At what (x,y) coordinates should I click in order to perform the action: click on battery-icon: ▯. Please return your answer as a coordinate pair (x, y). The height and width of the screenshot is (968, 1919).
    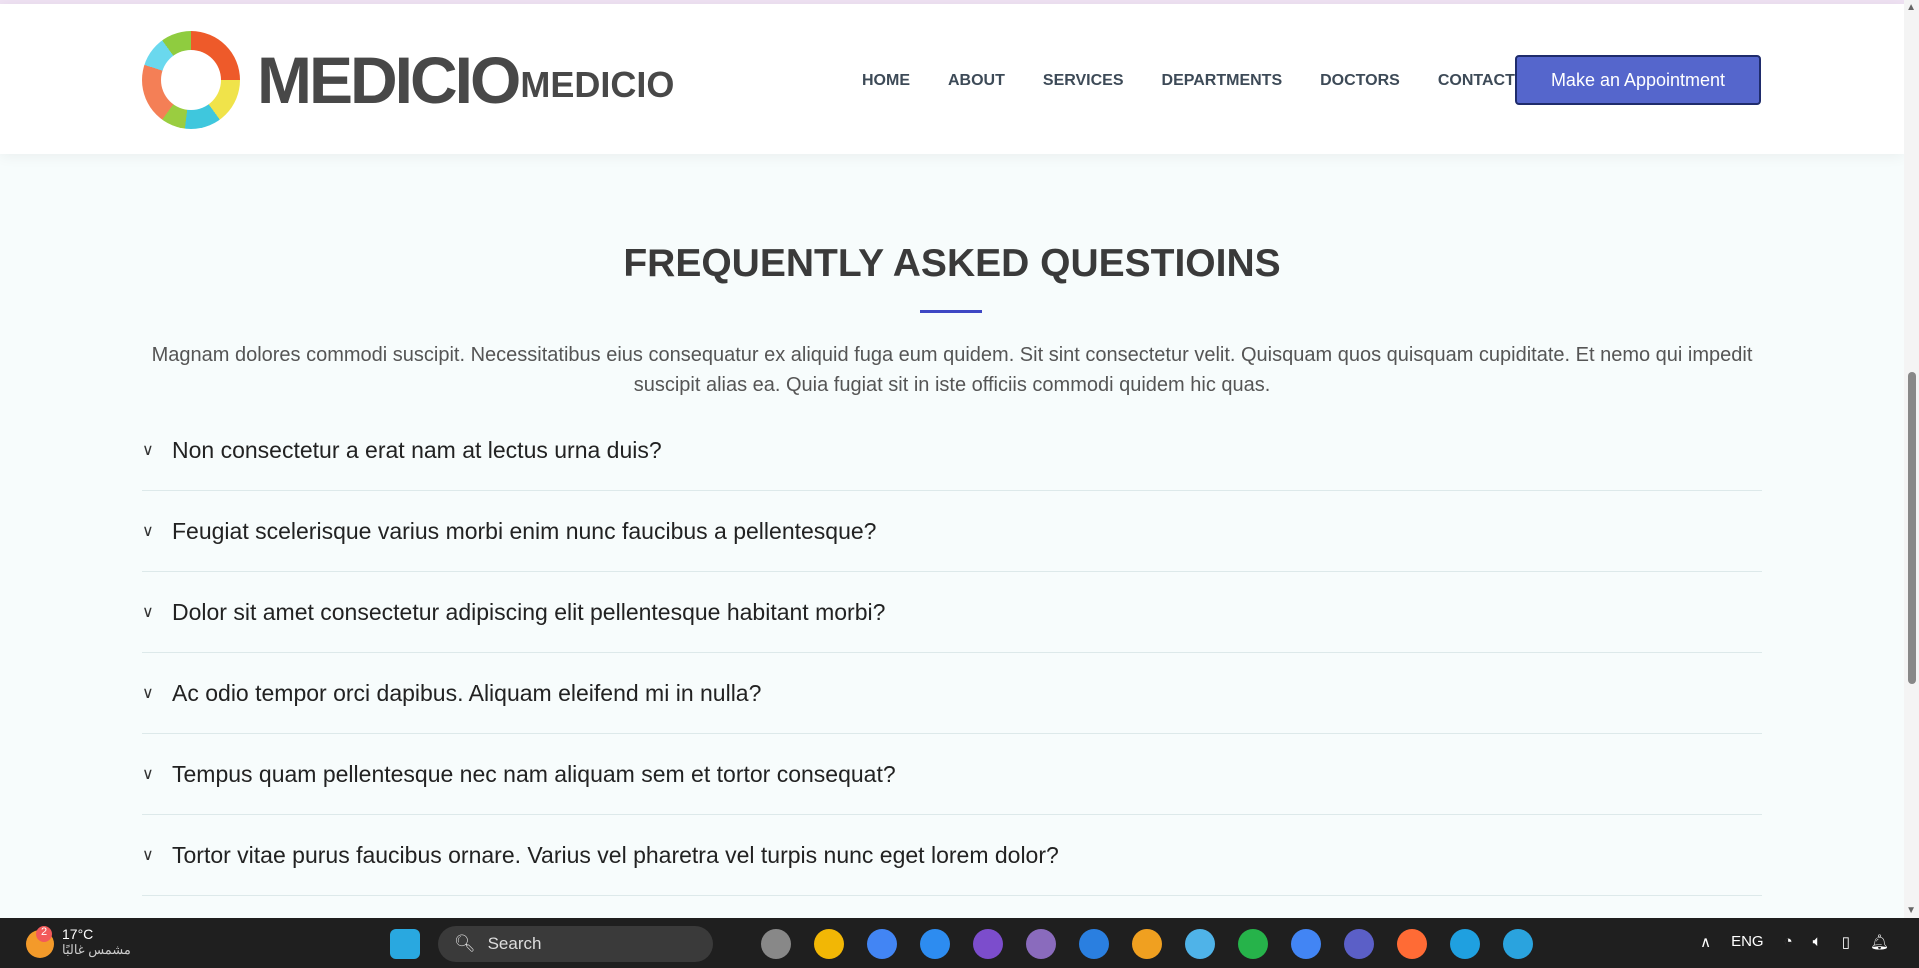
    Looking at the image, I should click on (1846, 942).